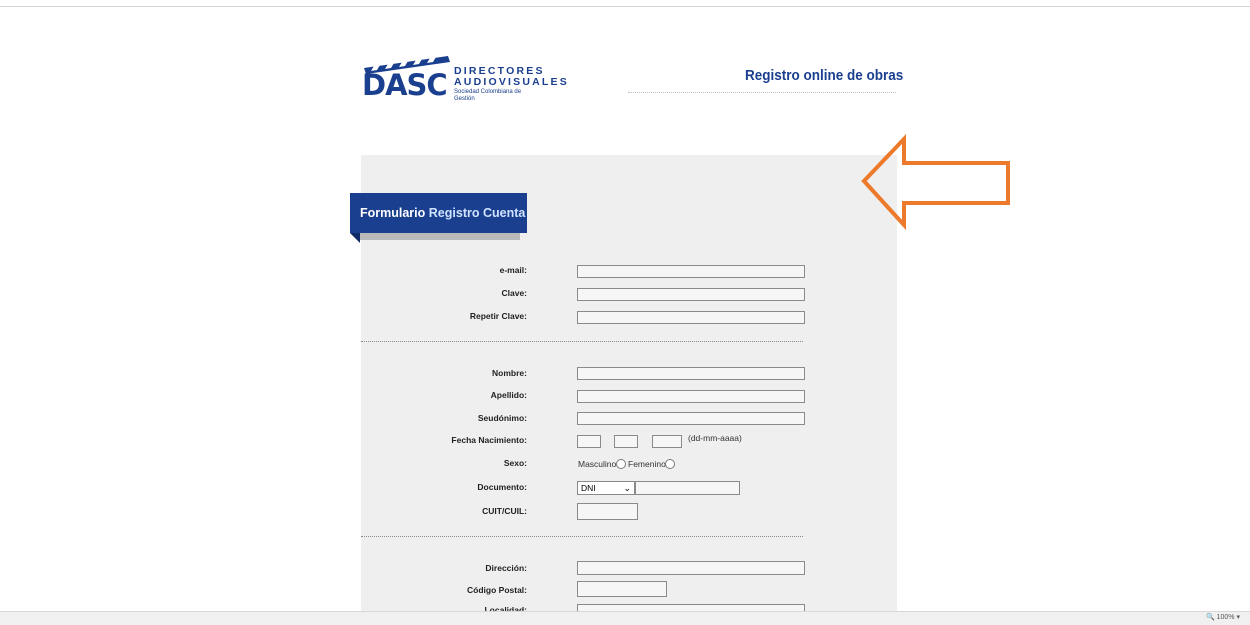 This screenshot has height=625, width=1250. What do you see at coordinates (506, 568) in the screenshot?
I see `direccion-label: Dirección:` at bounding box center [506, 568].